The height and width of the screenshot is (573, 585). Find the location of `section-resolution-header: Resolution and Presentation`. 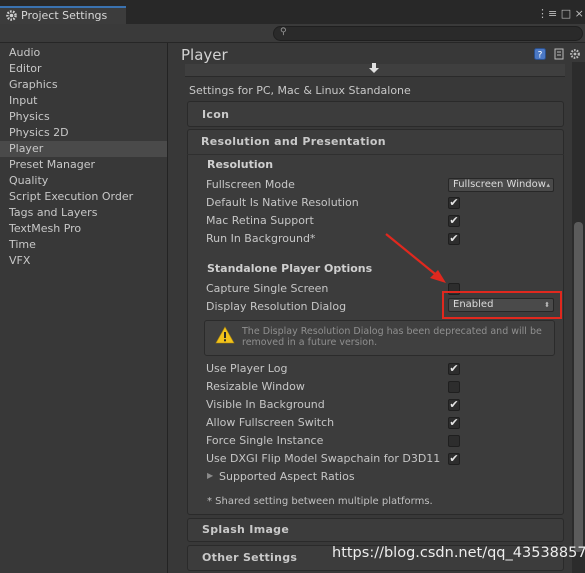

section-resolution-header: Resolution and Presentation is located at coordinates (375, 142).